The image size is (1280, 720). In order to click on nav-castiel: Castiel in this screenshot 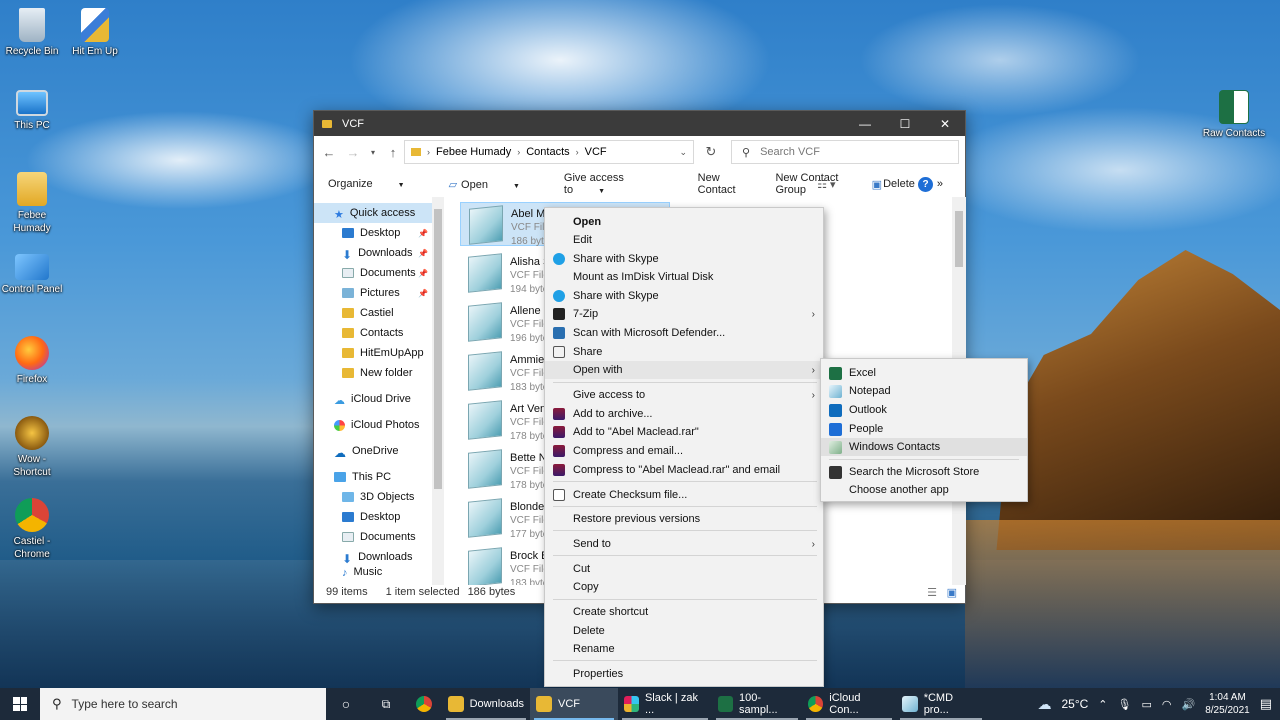, I will do `click(373, 313)`.